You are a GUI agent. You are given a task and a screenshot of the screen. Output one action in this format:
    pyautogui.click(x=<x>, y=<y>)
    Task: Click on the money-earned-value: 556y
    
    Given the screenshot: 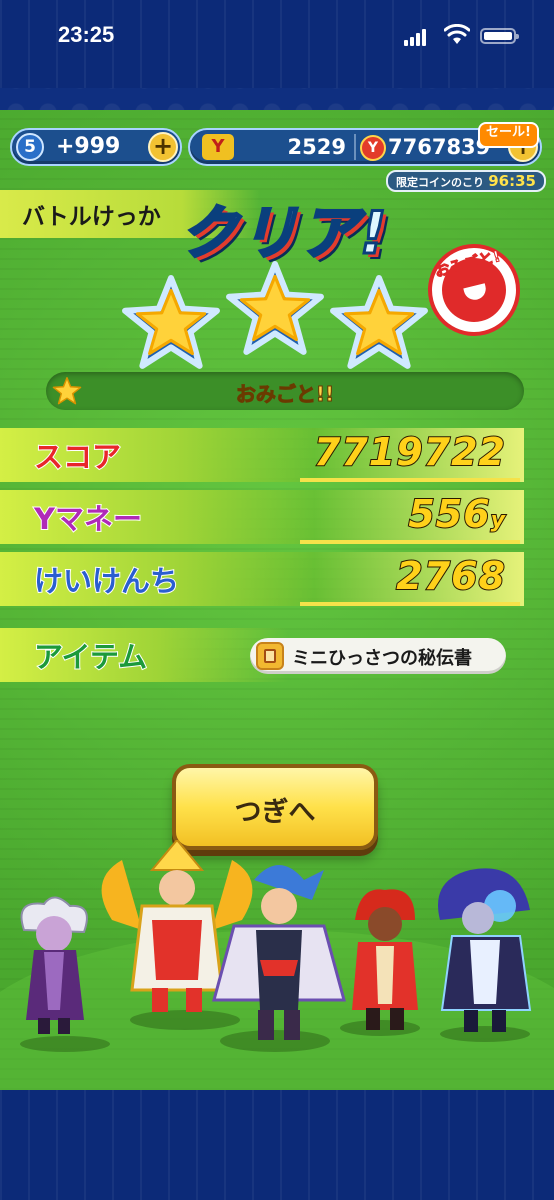 What is the action you would take?
    pyautogui.click(x=456, y=514)
    